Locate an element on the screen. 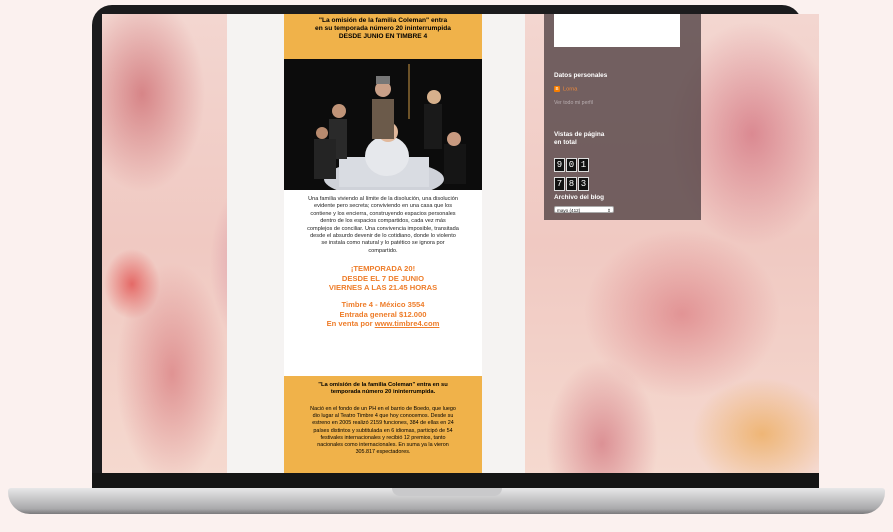  archive-heading: Archivo del blog is located at coordinates (579, 197).